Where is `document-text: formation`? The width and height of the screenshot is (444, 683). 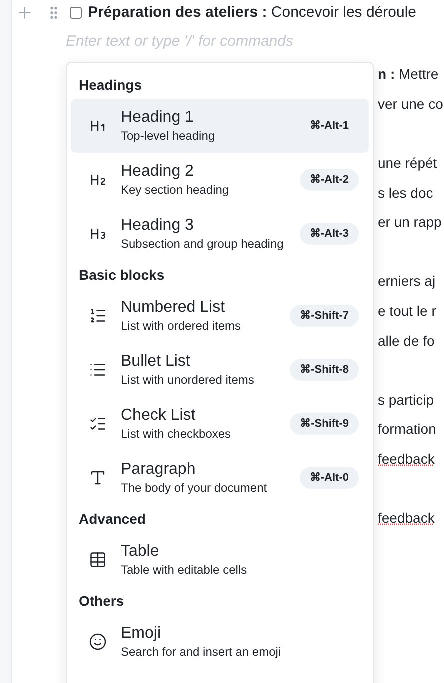 document-text: formation is located at coordinates (407, 430).